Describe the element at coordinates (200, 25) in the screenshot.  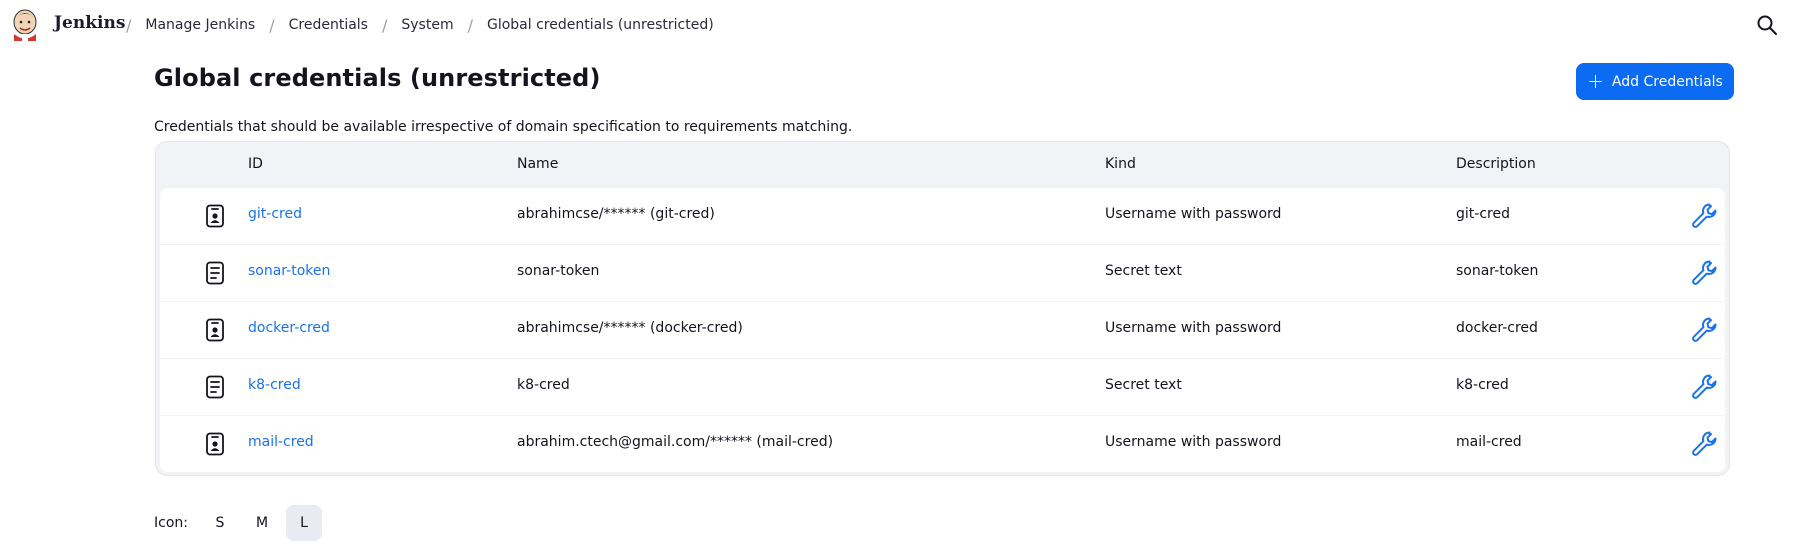
I see `breadcrumb-manage-jenkins: Manage Jenkins` at that location.